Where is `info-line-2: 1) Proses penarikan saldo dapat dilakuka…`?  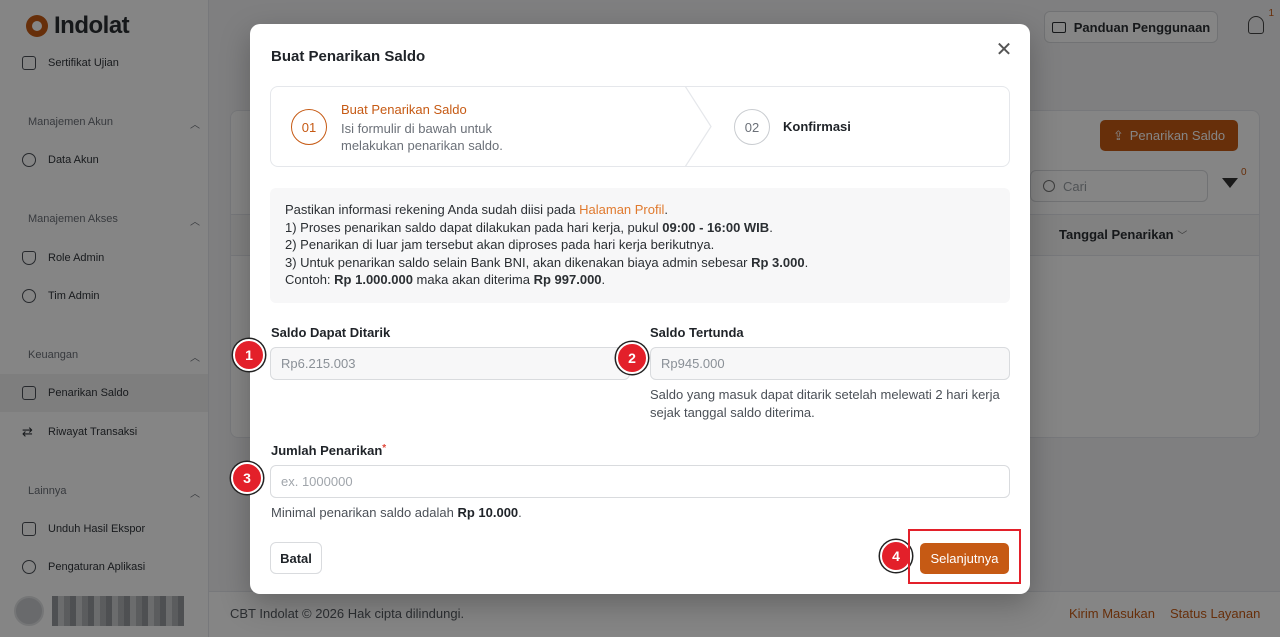
info-line-2: 1) Proses penarikan saldo dapat dilakuka… is located at coordinates (640, 228).